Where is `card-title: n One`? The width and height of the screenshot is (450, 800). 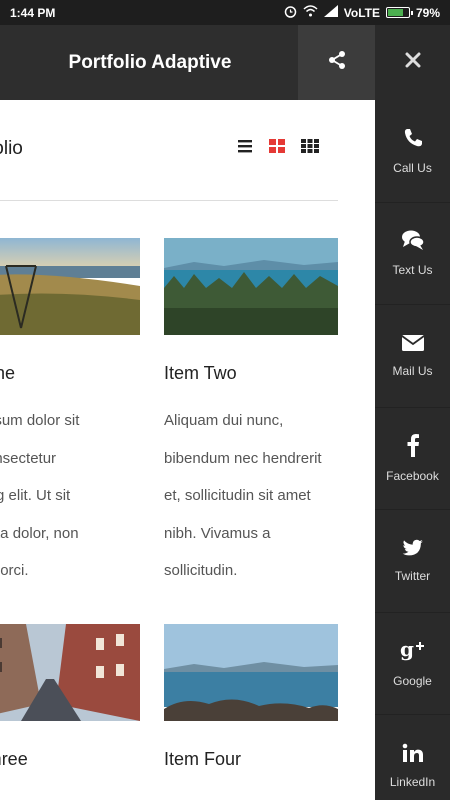
card-title: n One is located at coordinates (70, 373).